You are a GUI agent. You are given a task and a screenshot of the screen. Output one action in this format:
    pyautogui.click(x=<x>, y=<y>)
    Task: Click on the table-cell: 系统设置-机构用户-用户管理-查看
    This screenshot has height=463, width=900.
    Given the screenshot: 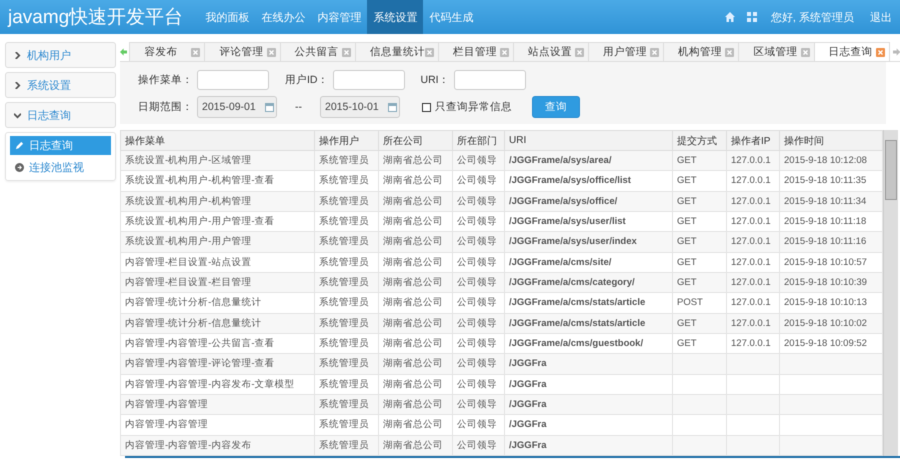 What is the action you would take?
    pyautogui.click(x=199, y=222)
    